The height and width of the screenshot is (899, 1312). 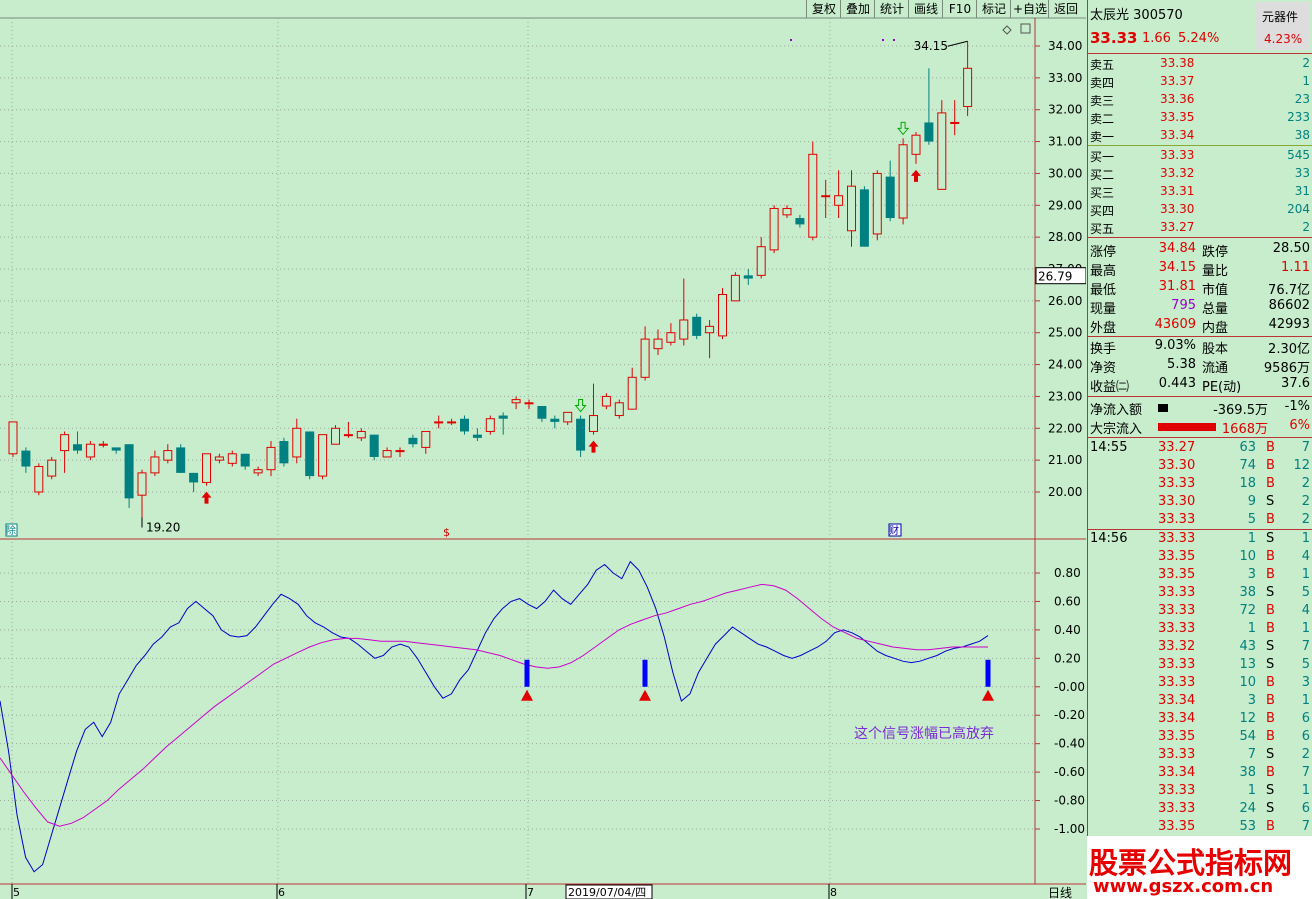 What do you see at coordinates (1065, 428) in the screenshot?
I see `price-tick-label: 22.00` at bounding box center [1065, 428].